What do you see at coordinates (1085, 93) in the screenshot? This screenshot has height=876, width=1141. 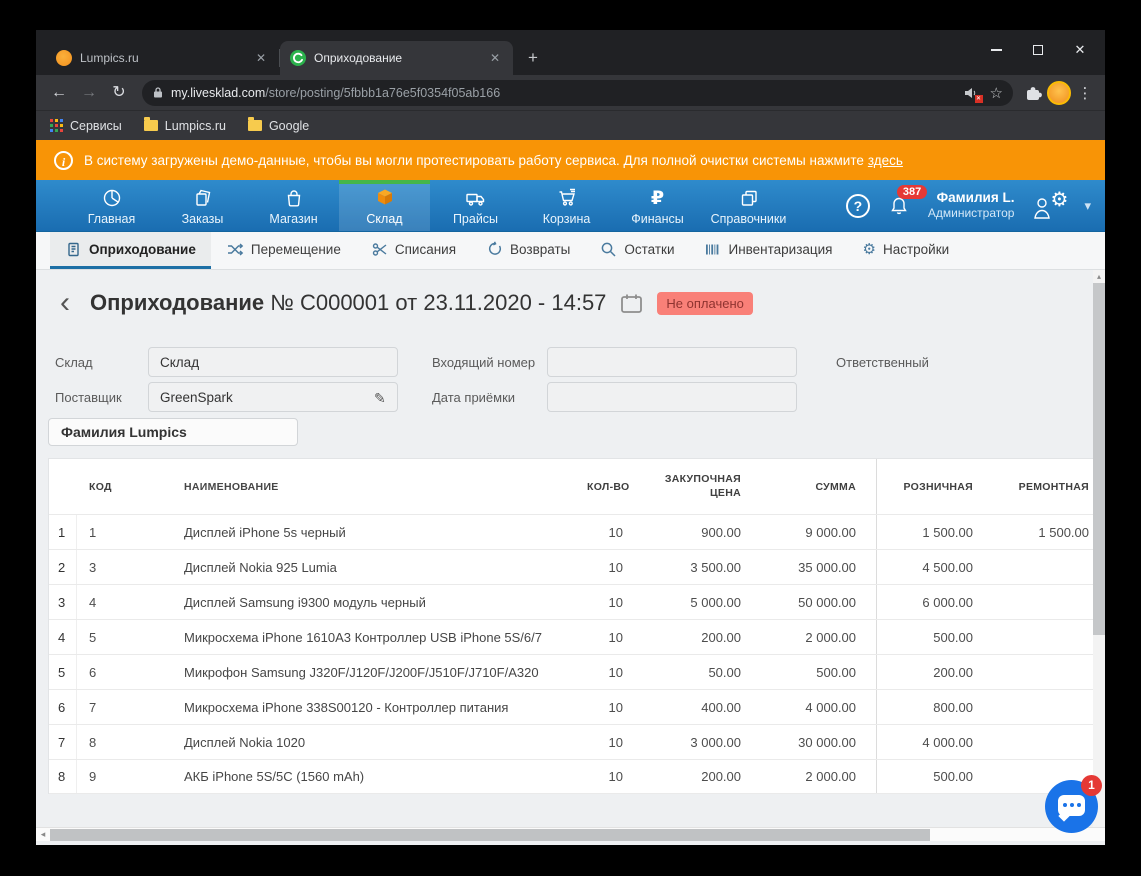 I see `browser-menu-icon: ⋮` at bounding box center [1085, 93].